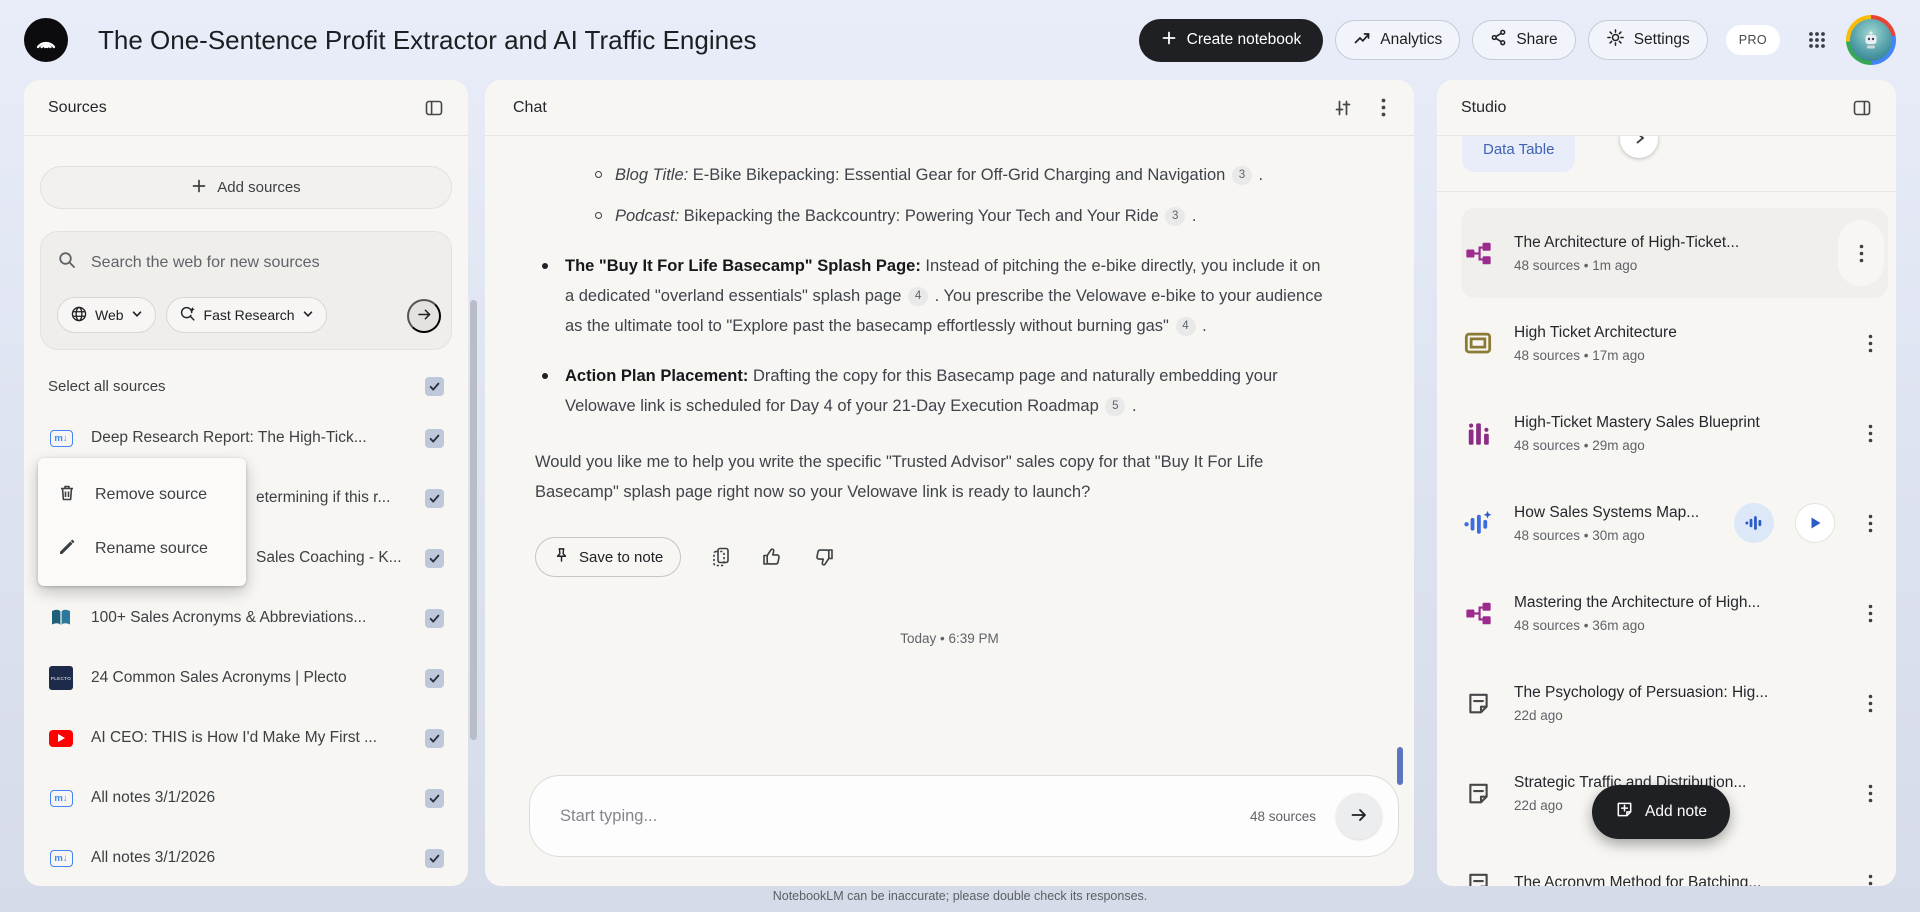  Describe the element at coordinates (1661, 812) in the screenshot. I see `add-note-button: Add note` at that location.